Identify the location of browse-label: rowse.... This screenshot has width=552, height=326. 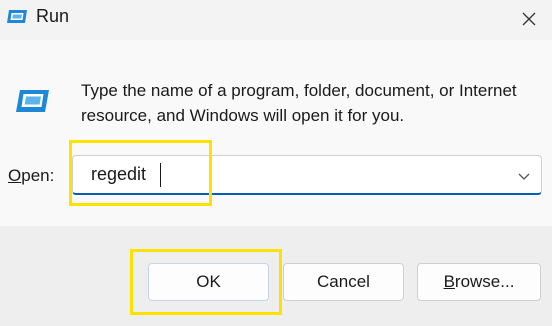
(484, 281).